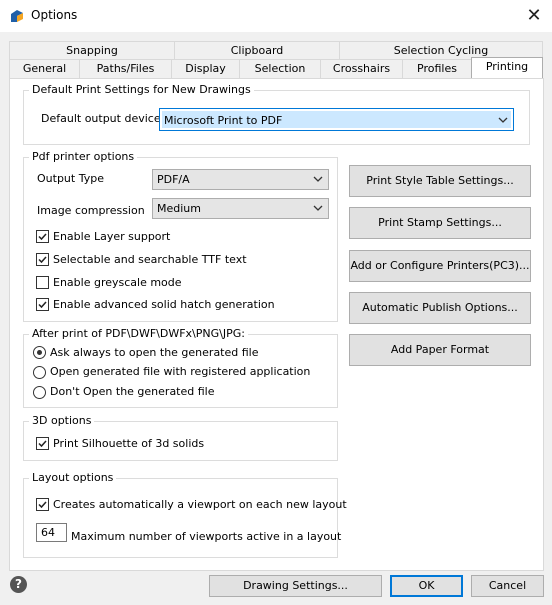 The width and height of the screenshot is (552, 605). I want to click on tab-crosshairs: Crosshairs, so click(361, 68).